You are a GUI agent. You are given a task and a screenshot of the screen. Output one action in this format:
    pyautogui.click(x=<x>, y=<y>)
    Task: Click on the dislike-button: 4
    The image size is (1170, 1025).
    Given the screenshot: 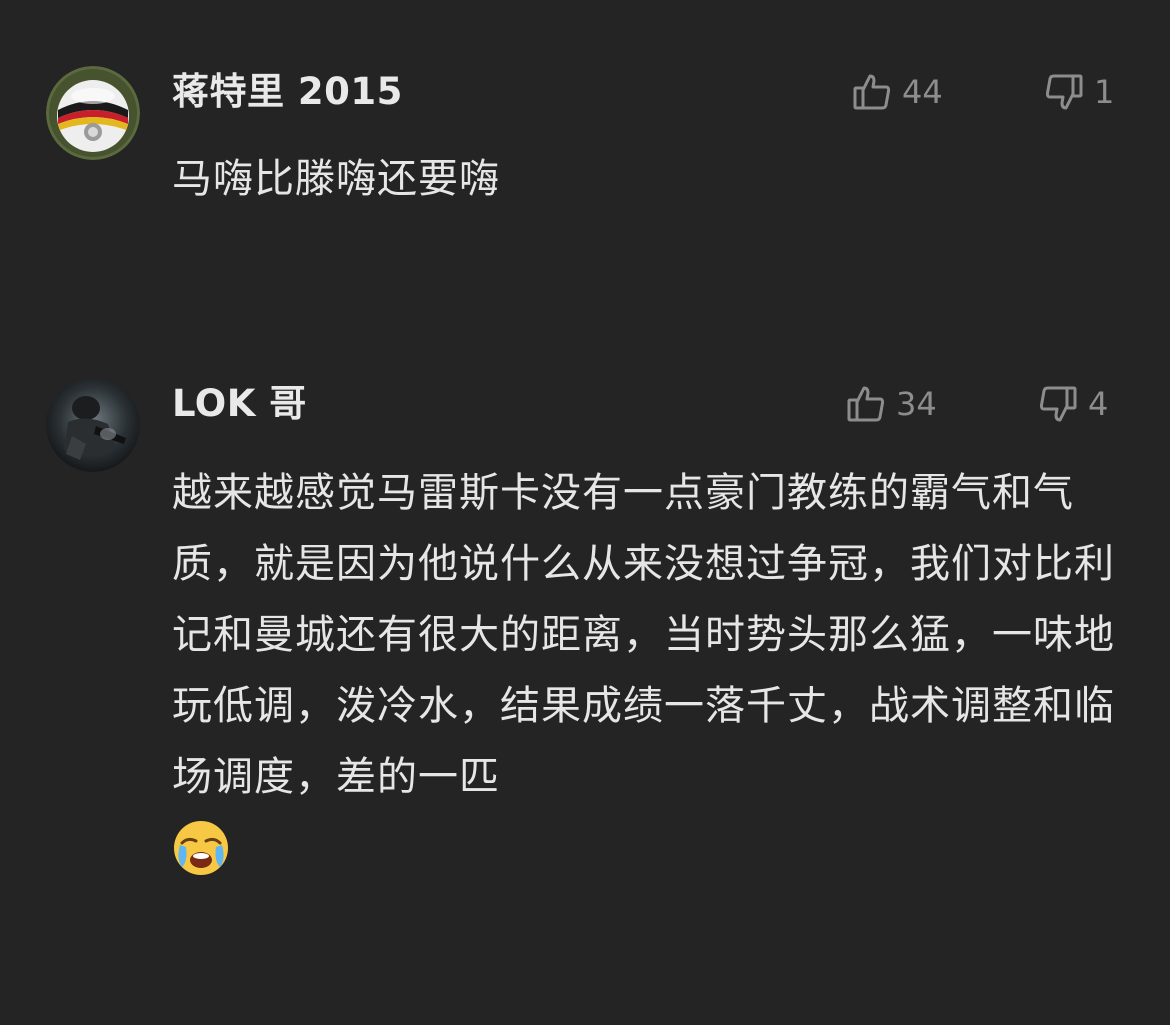 What is the action you would take?
    pyautogui.click(x=1073, y=404)
    